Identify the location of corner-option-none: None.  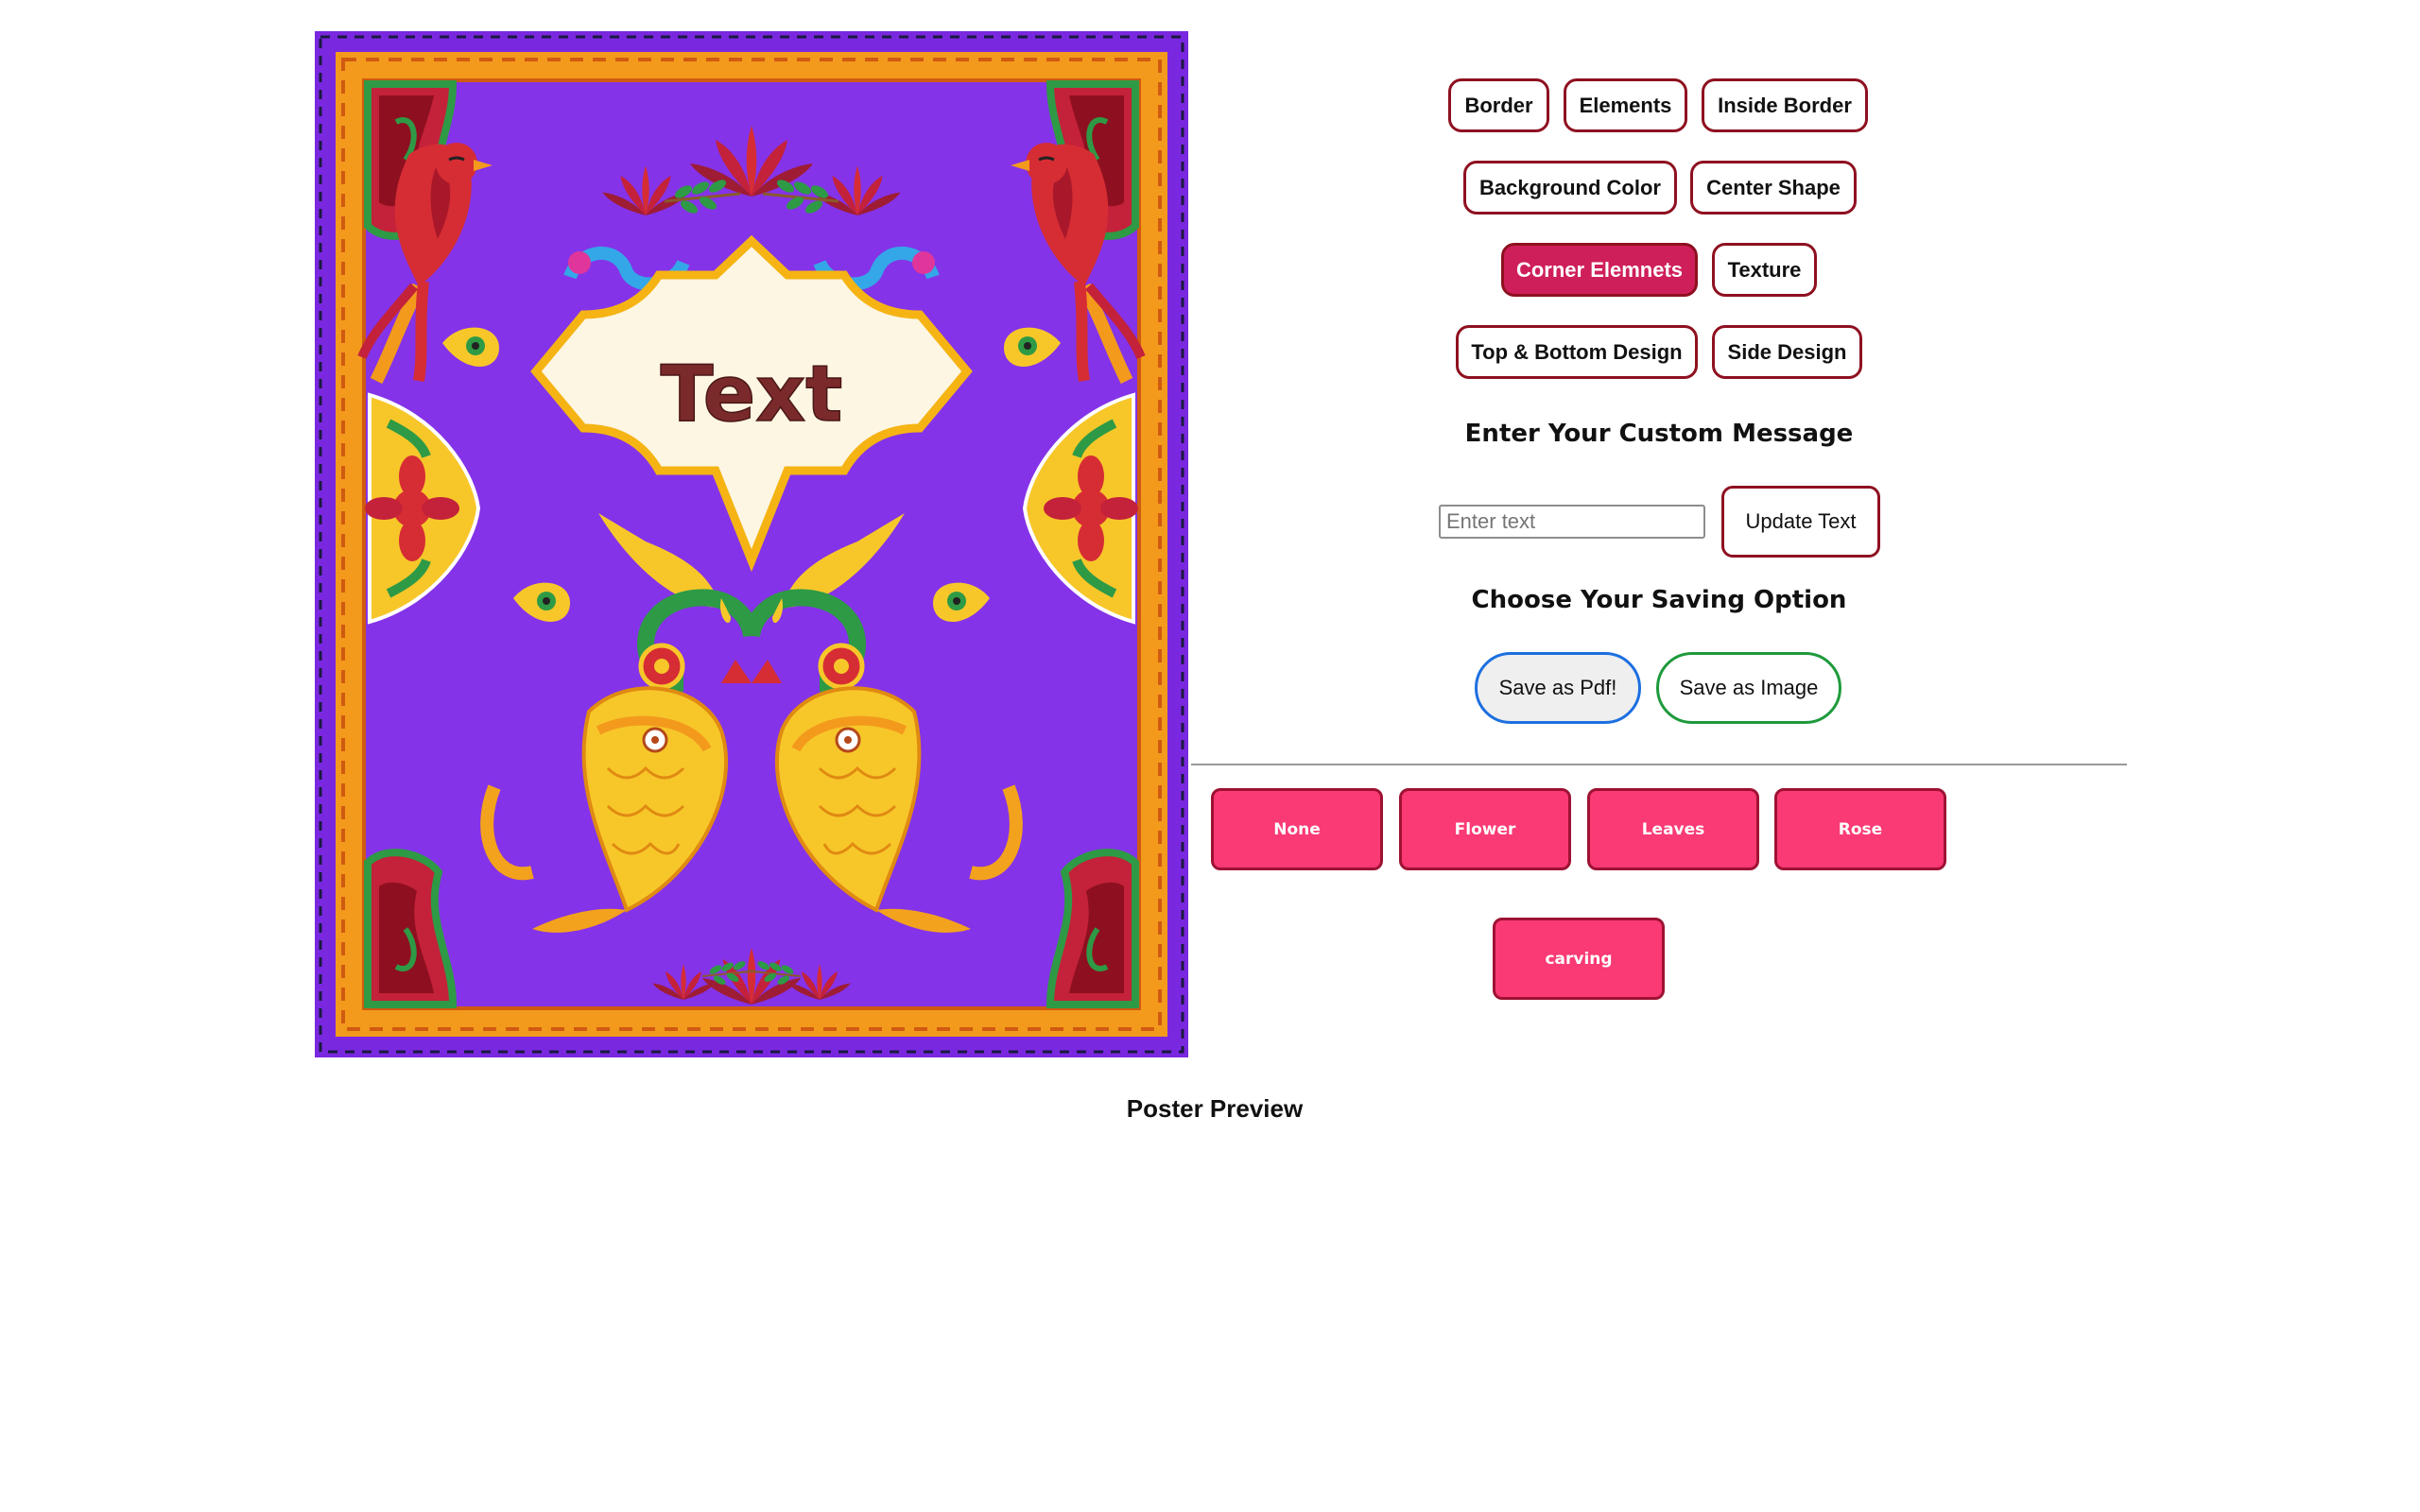
(1297, 829).